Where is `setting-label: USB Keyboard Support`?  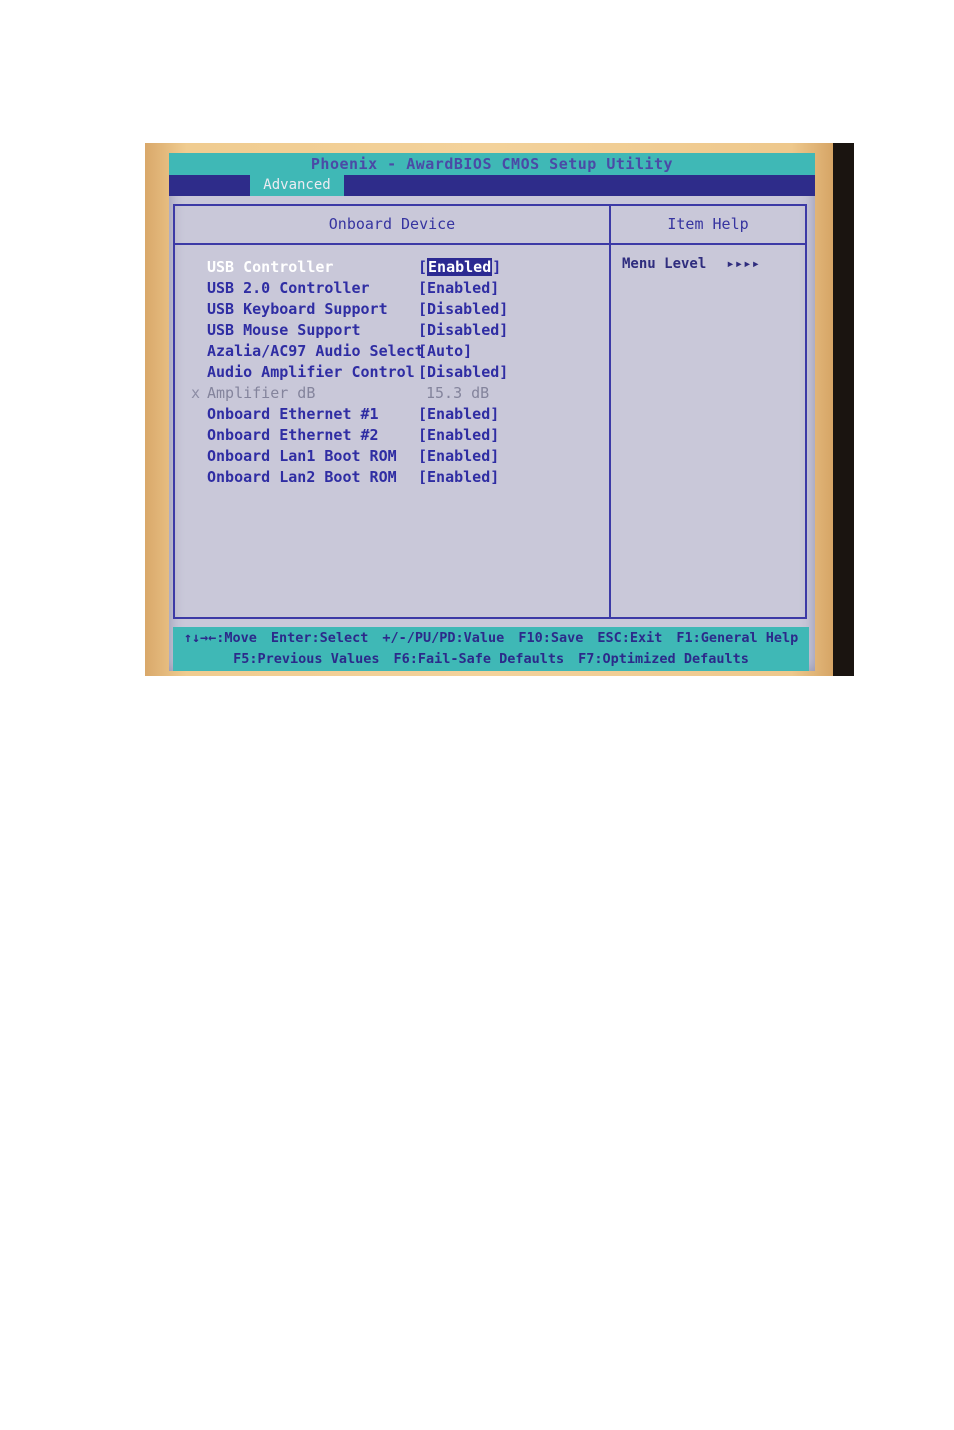
setting-label: USB Keyboard Support is located at coordinates (297, 309).